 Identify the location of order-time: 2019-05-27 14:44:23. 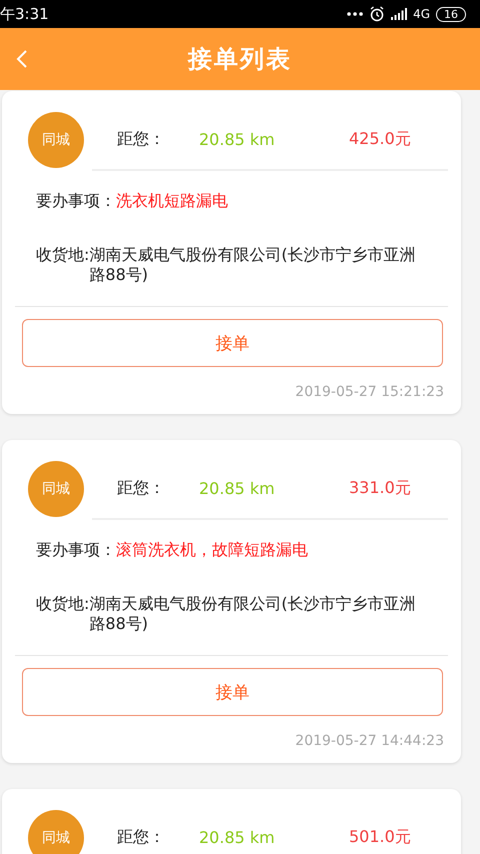
(369, 741).